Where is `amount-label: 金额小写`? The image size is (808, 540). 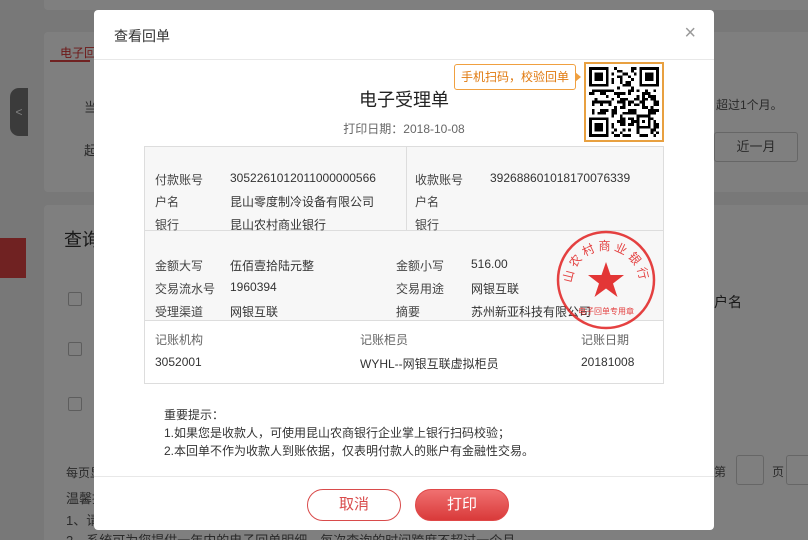
amount-label: 金额小写 is located at coordinates (420, 266).